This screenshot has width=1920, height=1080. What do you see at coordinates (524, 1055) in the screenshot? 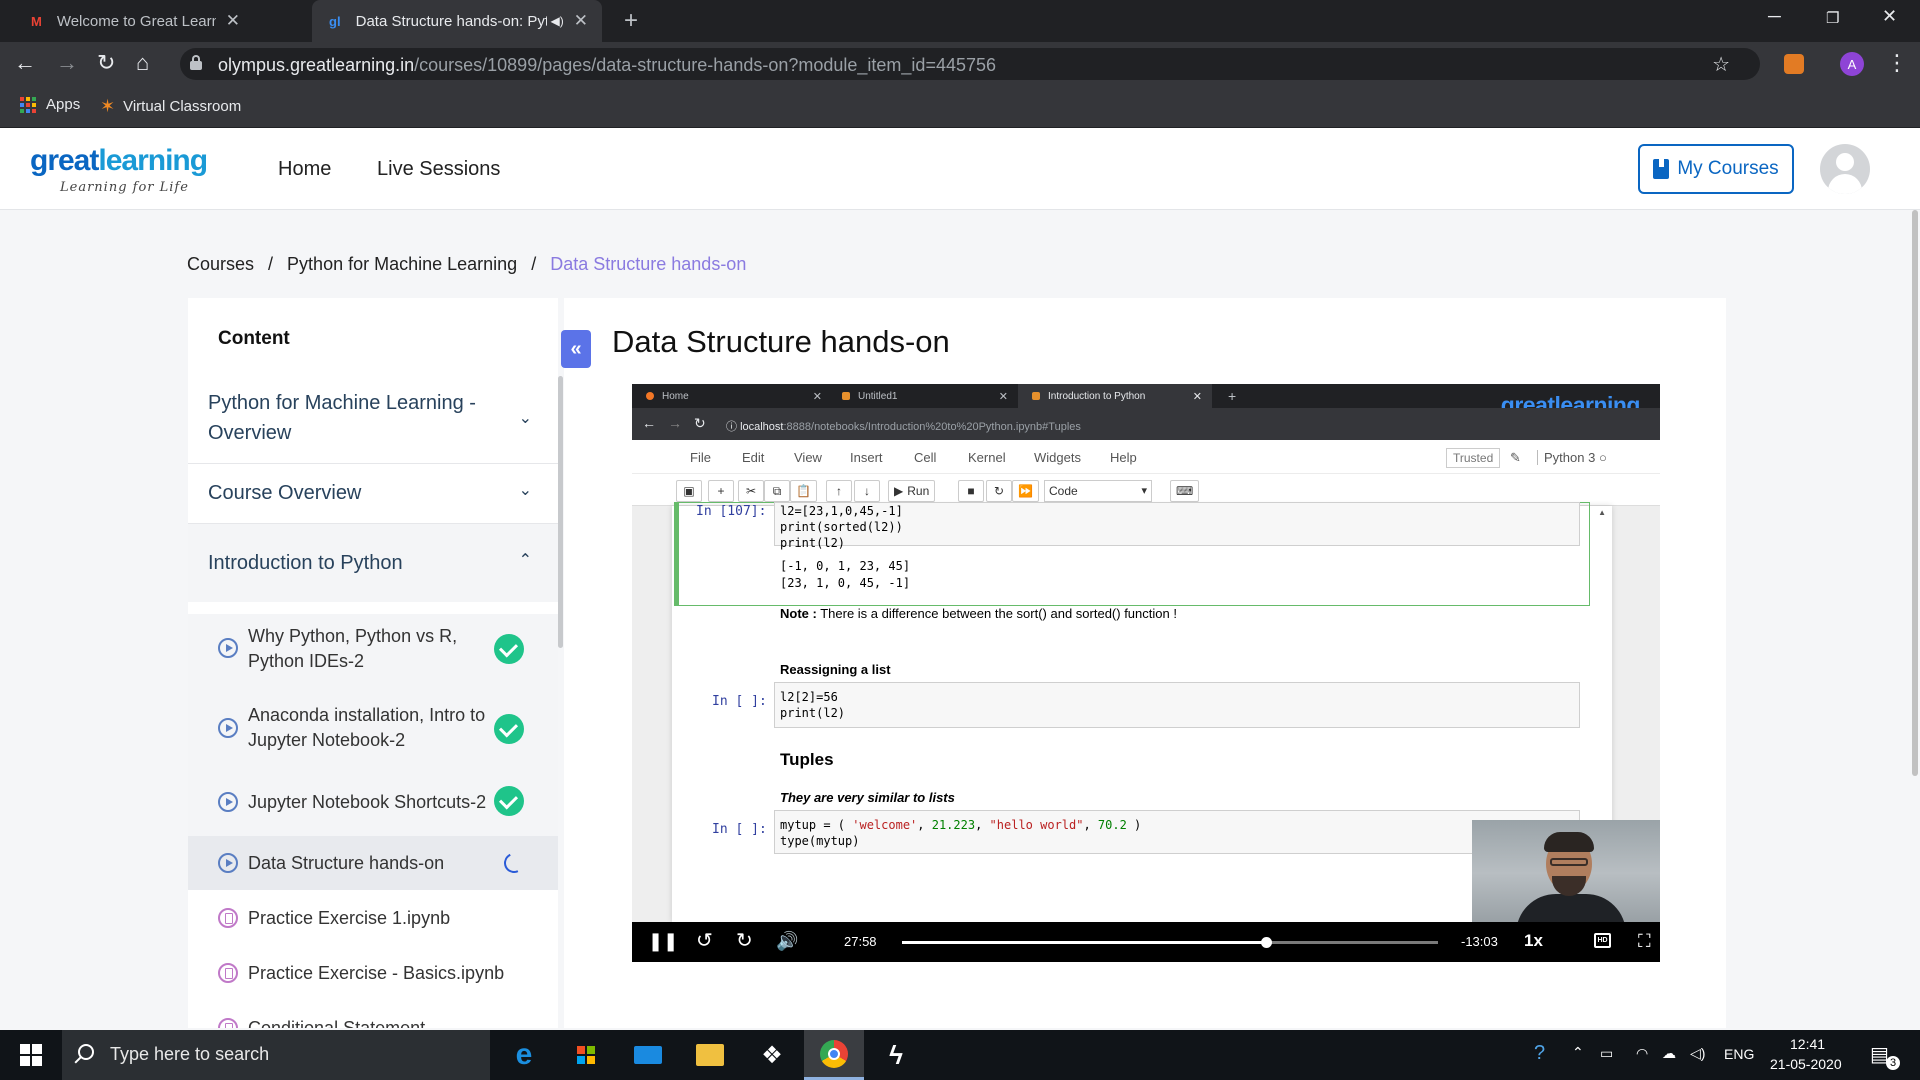
I see `edge-icon: e` at bounding box center [524, 1055].